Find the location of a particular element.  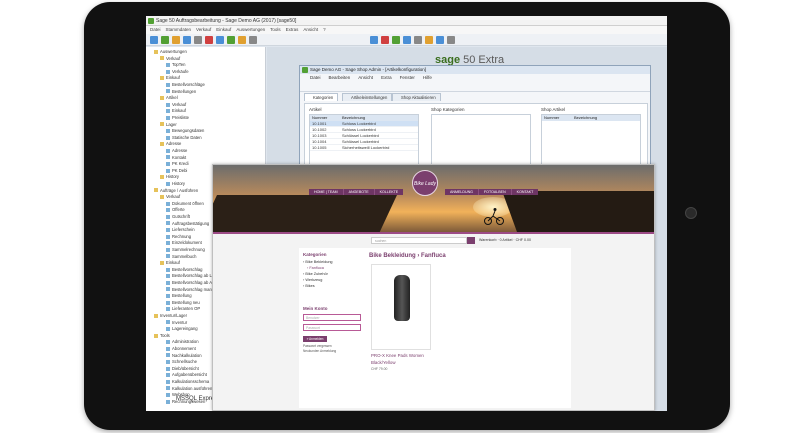

category-link: › Bike Zubehör is located at coordinates (315, 274).